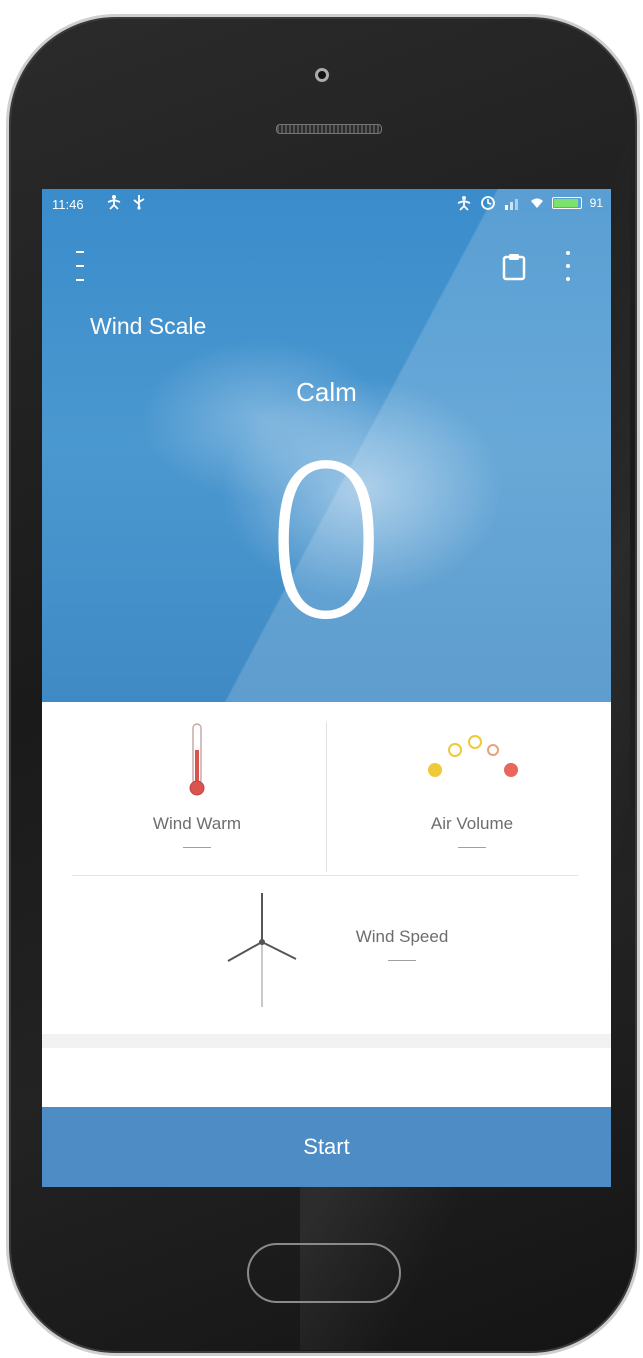 This screenshot has width=643, height=1358. What do you see at coordinates (197, 846) in the screenshot?
I see `wind-warm-value: ——` at bounding box center [197, 846].